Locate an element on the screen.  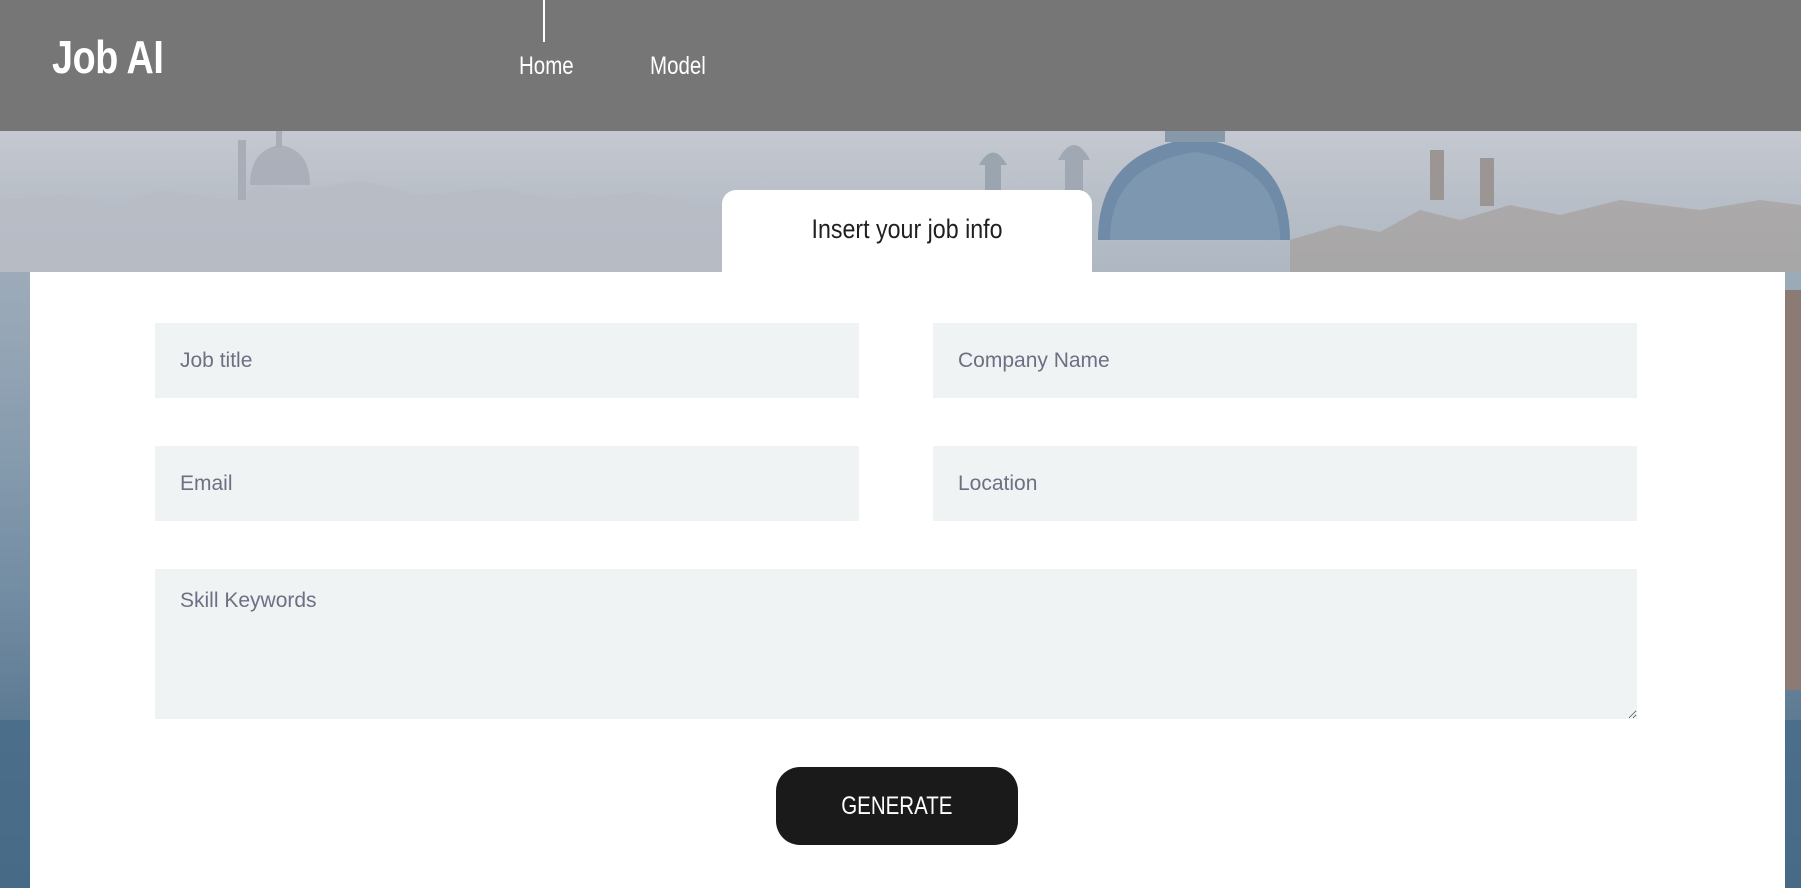
site-logo: Job AI is located at coordinates (108, 57).